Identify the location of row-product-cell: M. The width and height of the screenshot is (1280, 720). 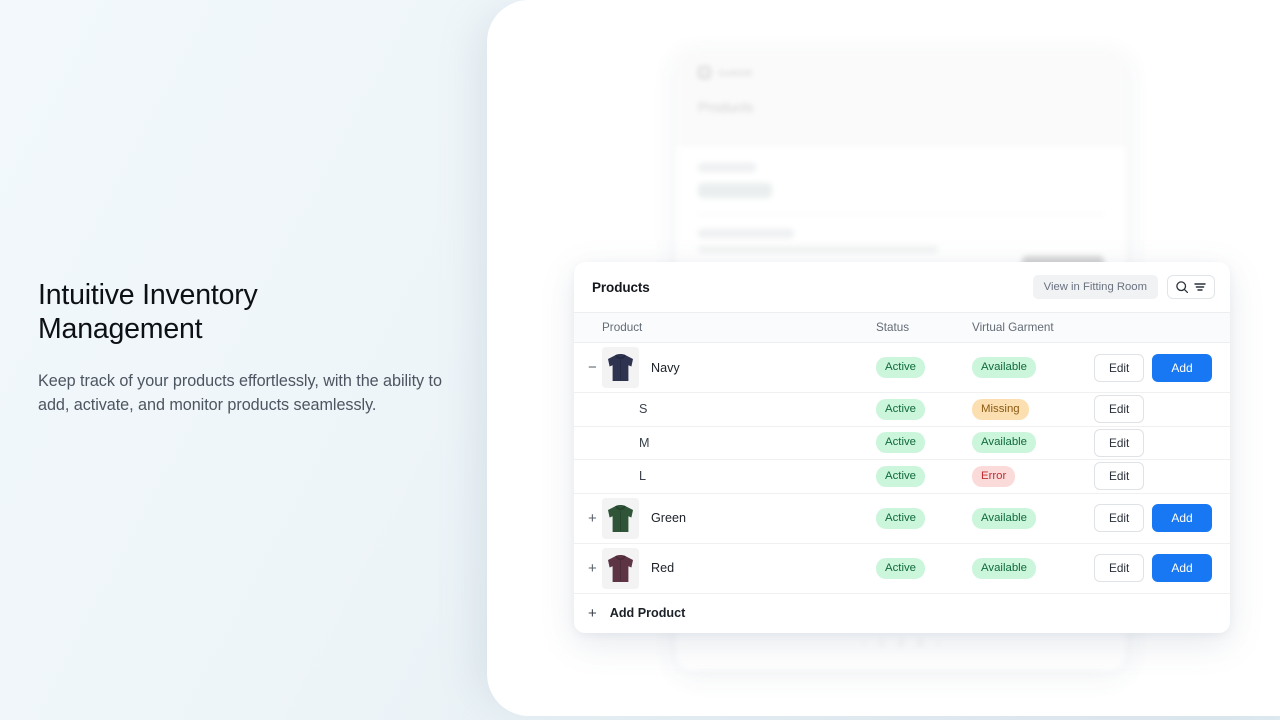
(739, 443).